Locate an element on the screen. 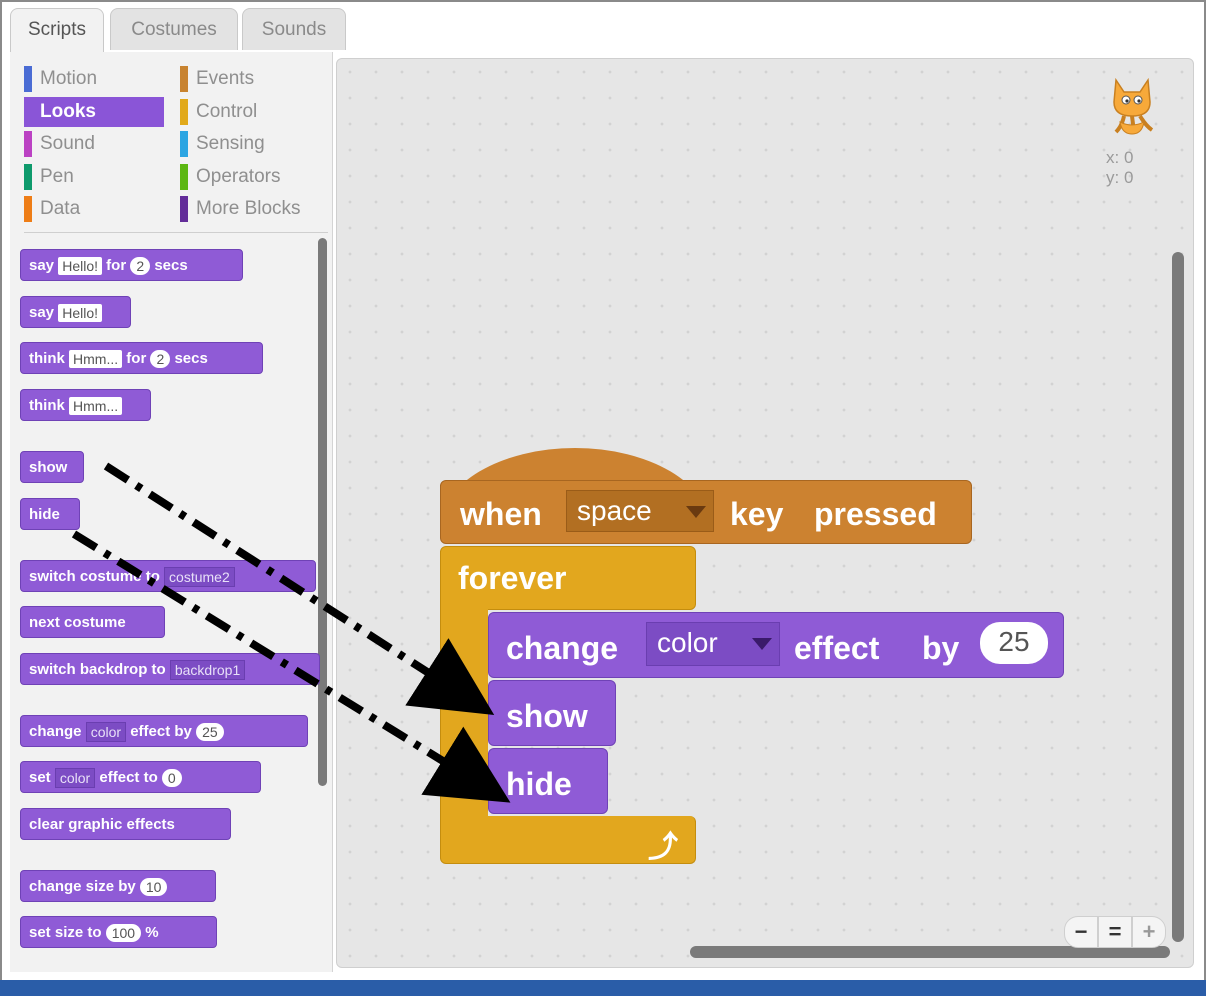  category-label: Looks is located at coordinates (68, 111).